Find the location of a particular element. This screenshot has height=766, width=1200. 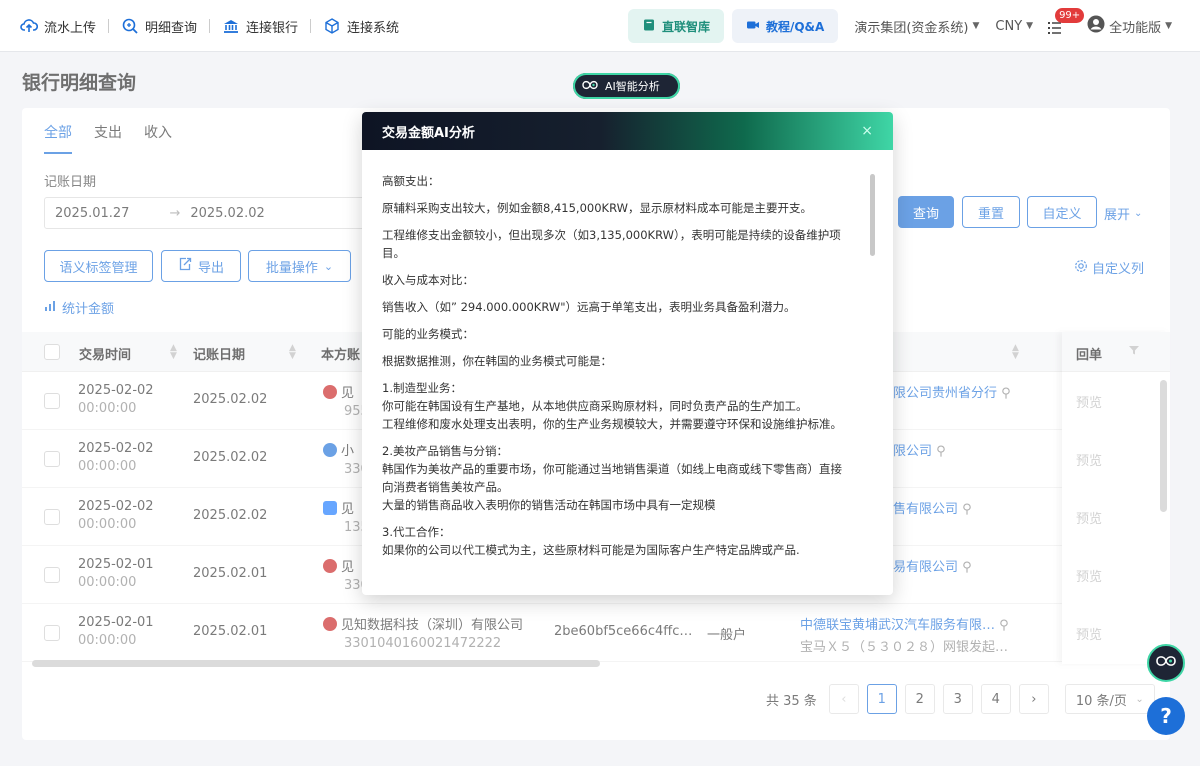

notification-button: 99+ is located at coordinates (1066, 23).